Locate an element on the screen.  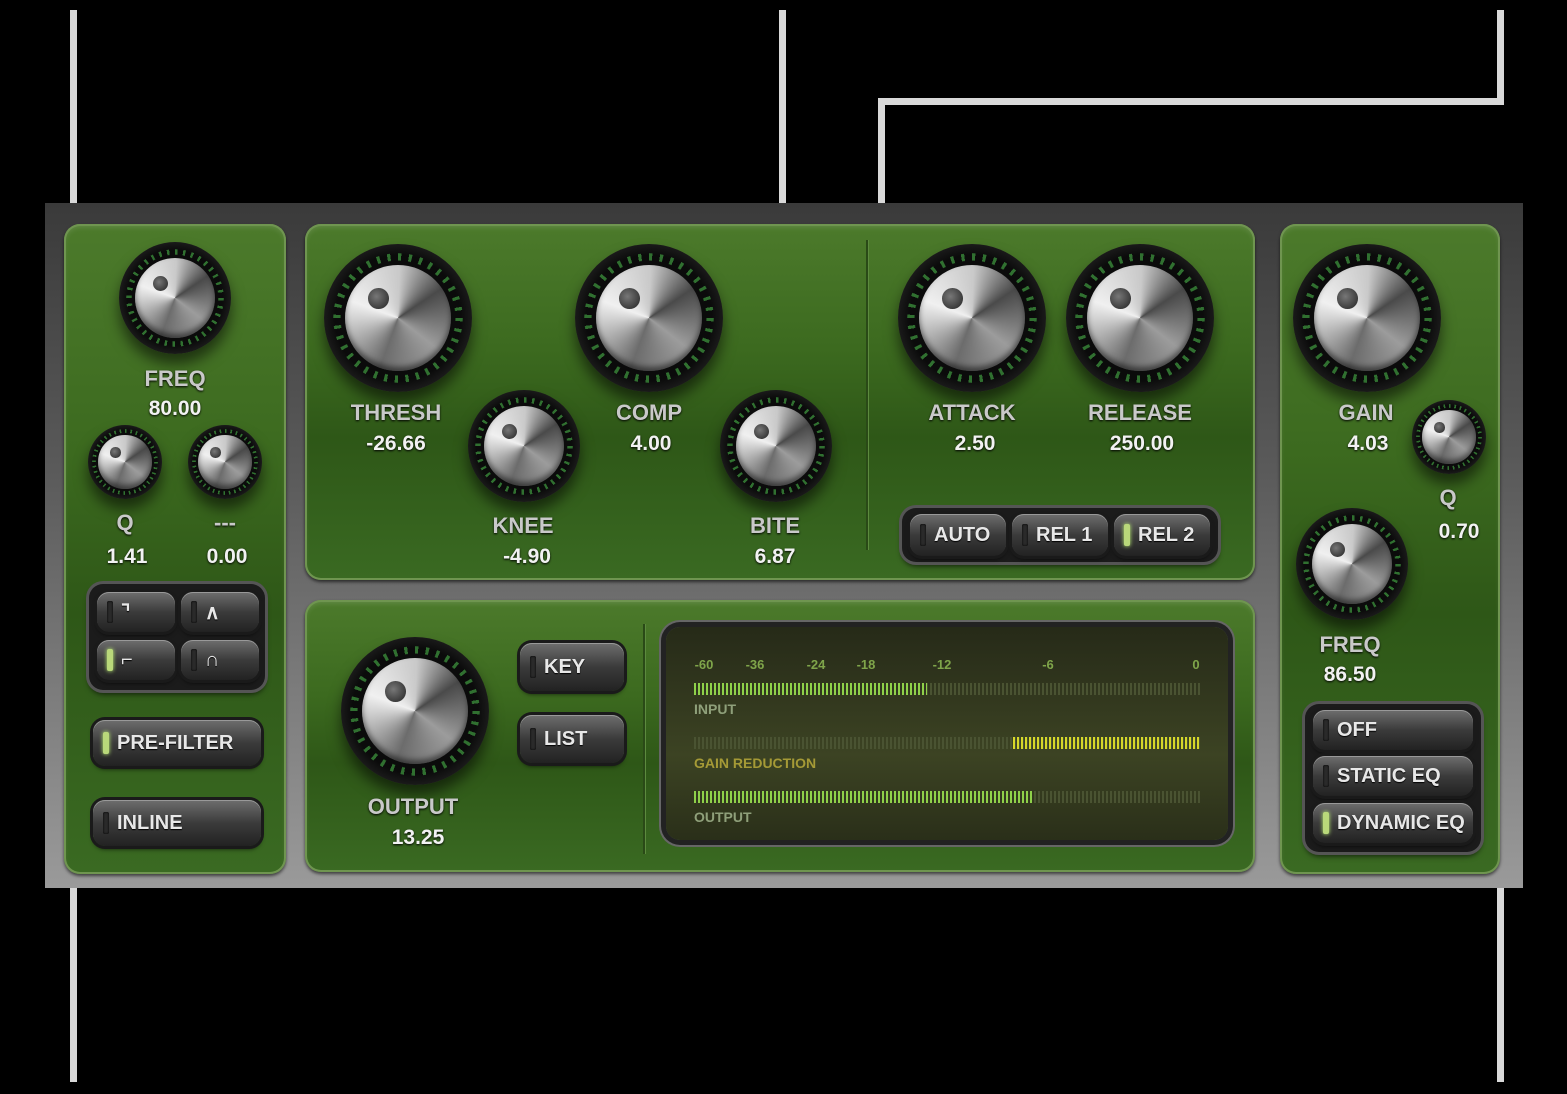
thresh-label: THRESH is located at coordinates (396, 412).